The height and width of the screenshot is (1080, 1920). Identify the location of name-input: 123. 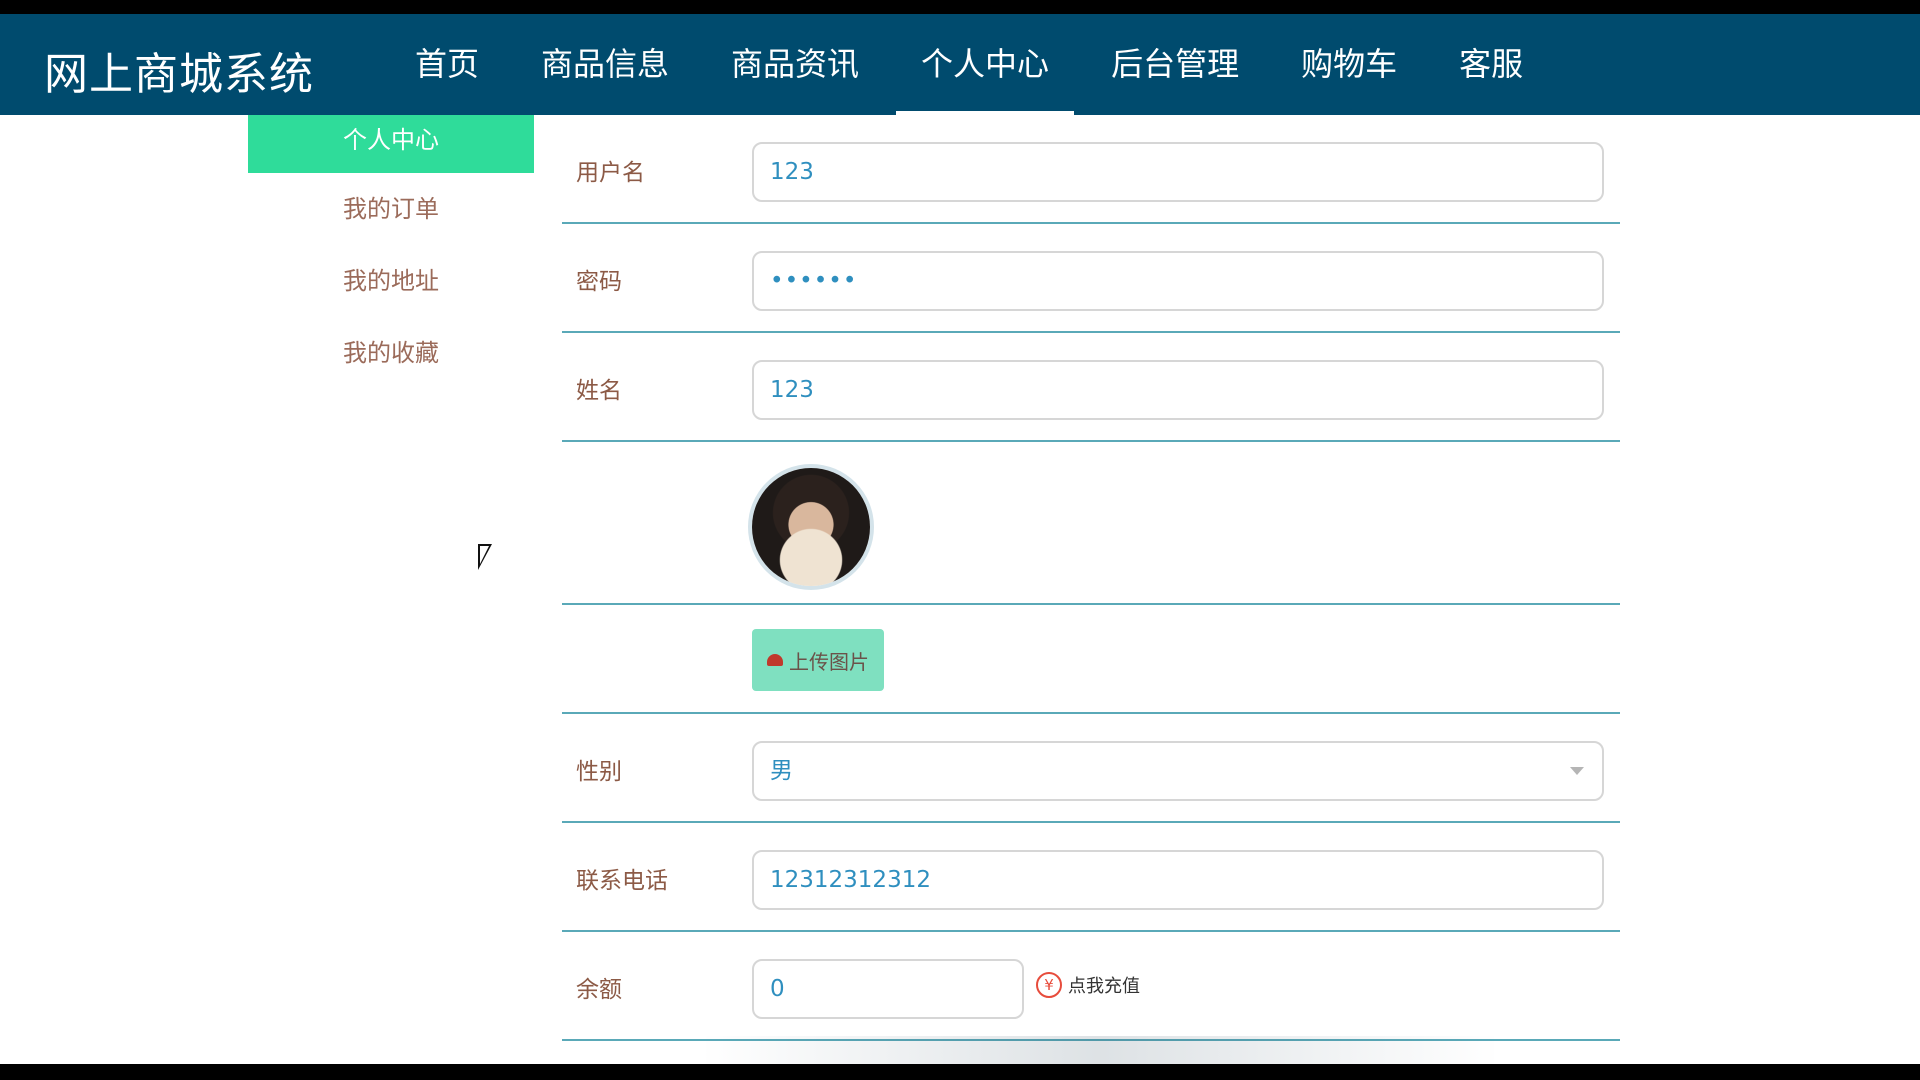
(1178, 390).